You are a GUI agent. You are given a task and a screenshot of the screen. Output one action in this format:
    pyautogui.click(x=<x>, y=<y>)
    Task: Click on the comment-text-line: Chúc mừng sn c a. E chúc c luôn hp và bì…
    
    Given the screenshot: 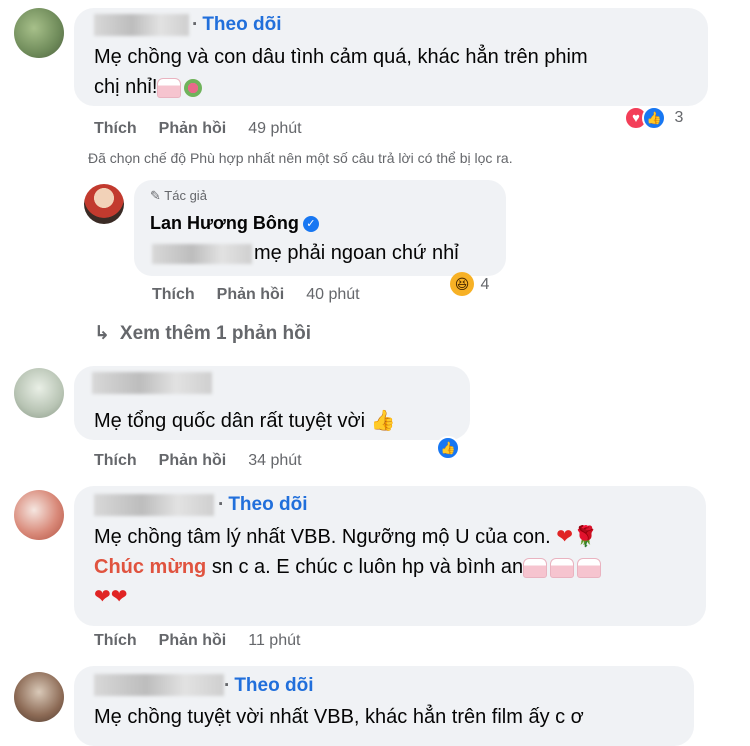 What is the action you would take?
    pyautogui.click(x=399, y=567)
    